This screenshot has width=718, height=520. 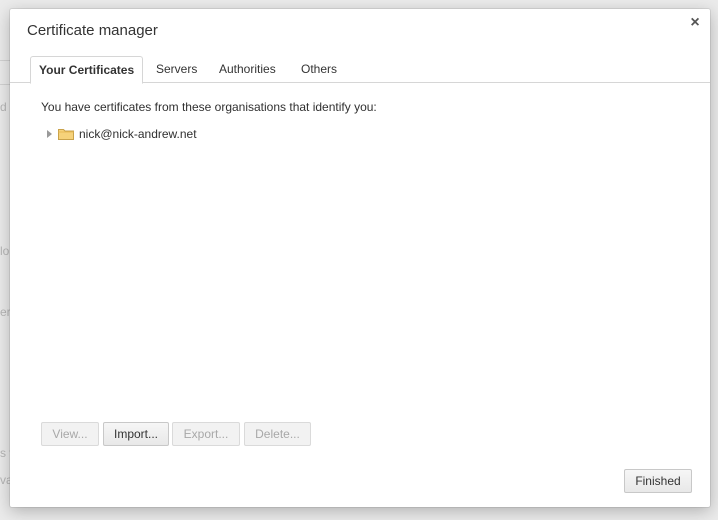 I want to click on expand-triangle-icon, so click(x=49, y=134).